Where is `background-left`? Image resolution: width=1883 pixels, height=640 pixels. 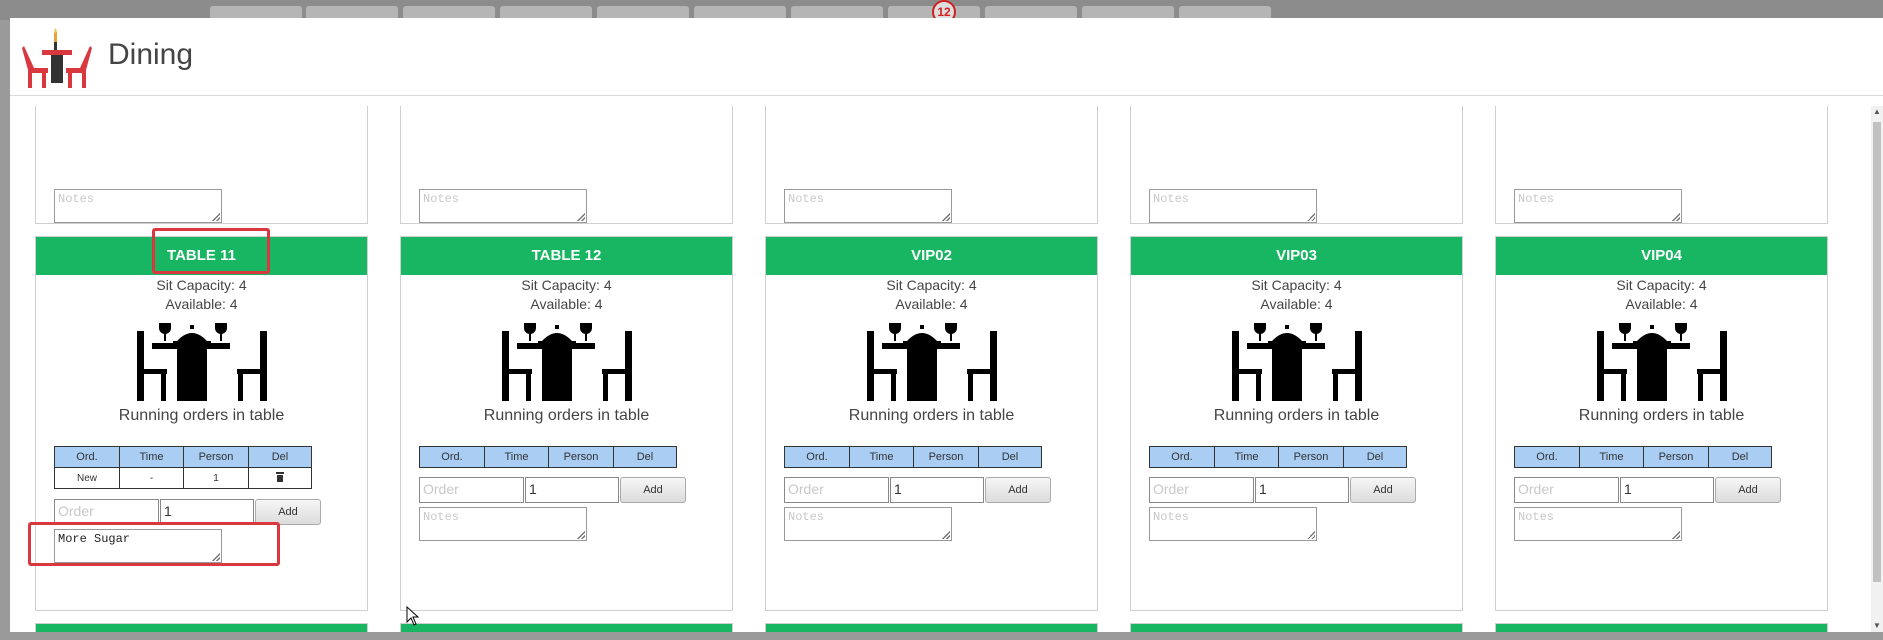 background-left is located at coordinates (5, 330).